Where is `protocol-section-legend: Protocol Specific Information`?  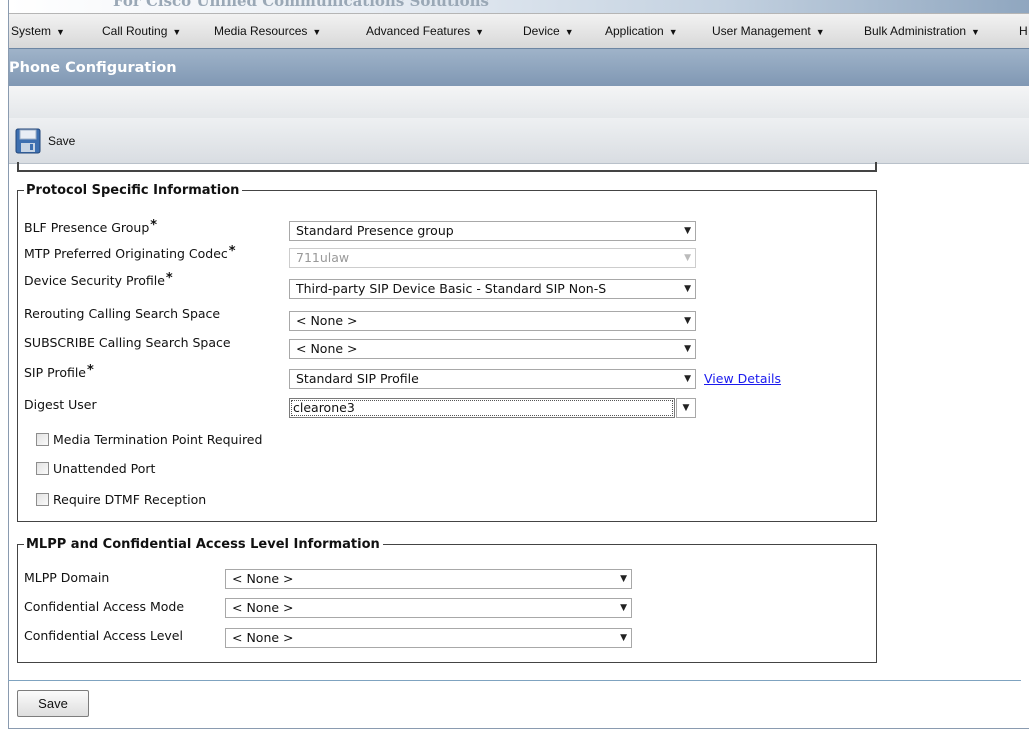
protocol-section-legend: Protocol Specific Information is located at coordinates (133, 190).